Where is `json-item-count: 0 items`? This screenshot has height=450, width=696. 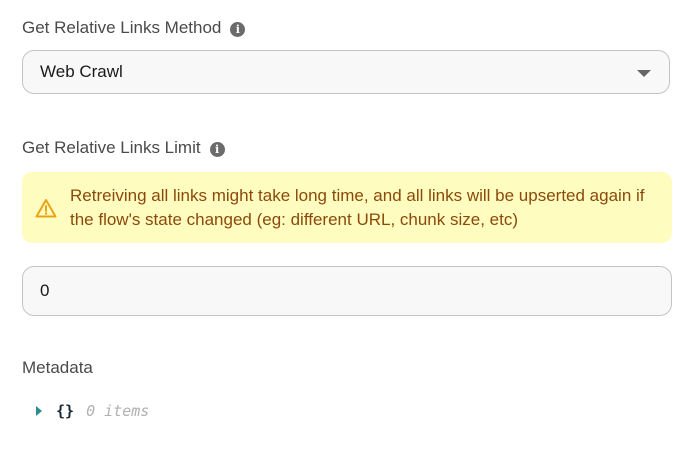
json-item-count: 0 items is located at coordinates (118, 411).